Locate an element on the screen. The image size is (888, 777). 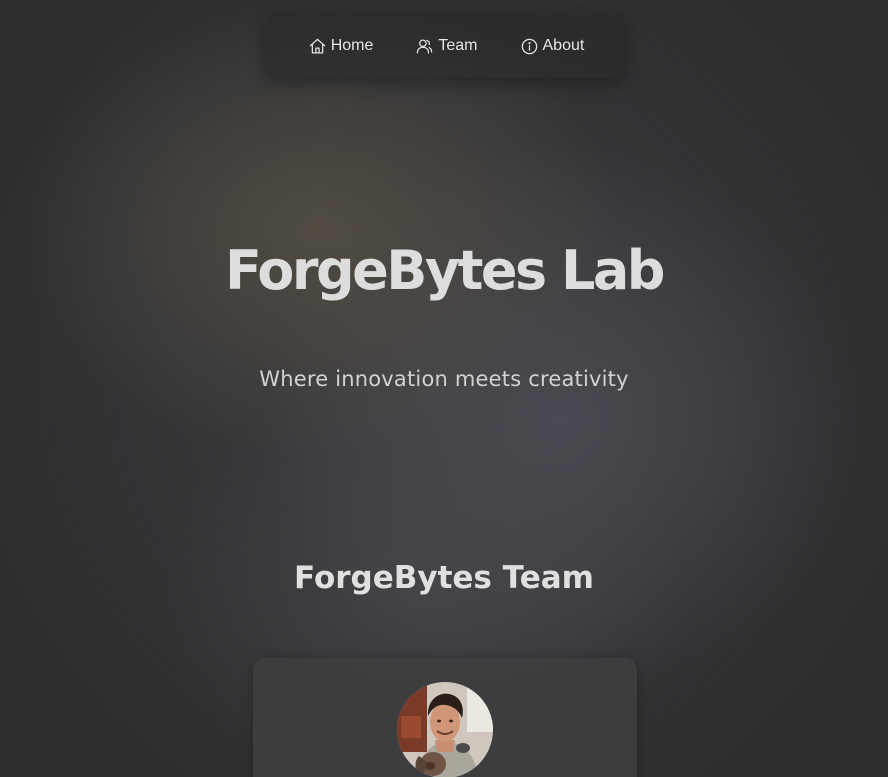
team-member-card is located at coordinates (445, 717).